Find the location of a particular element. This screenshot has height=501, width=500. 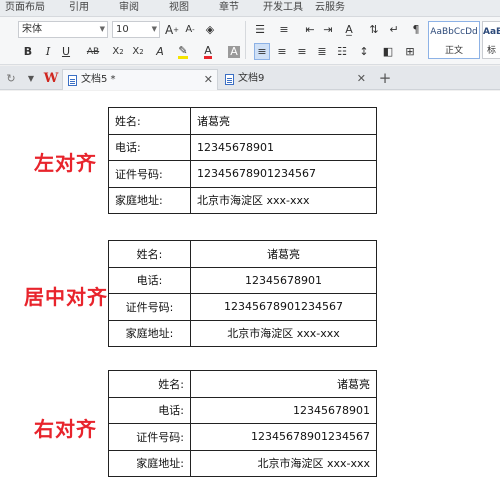

shading-icon: ◧ is located at coordinates (388, 51).